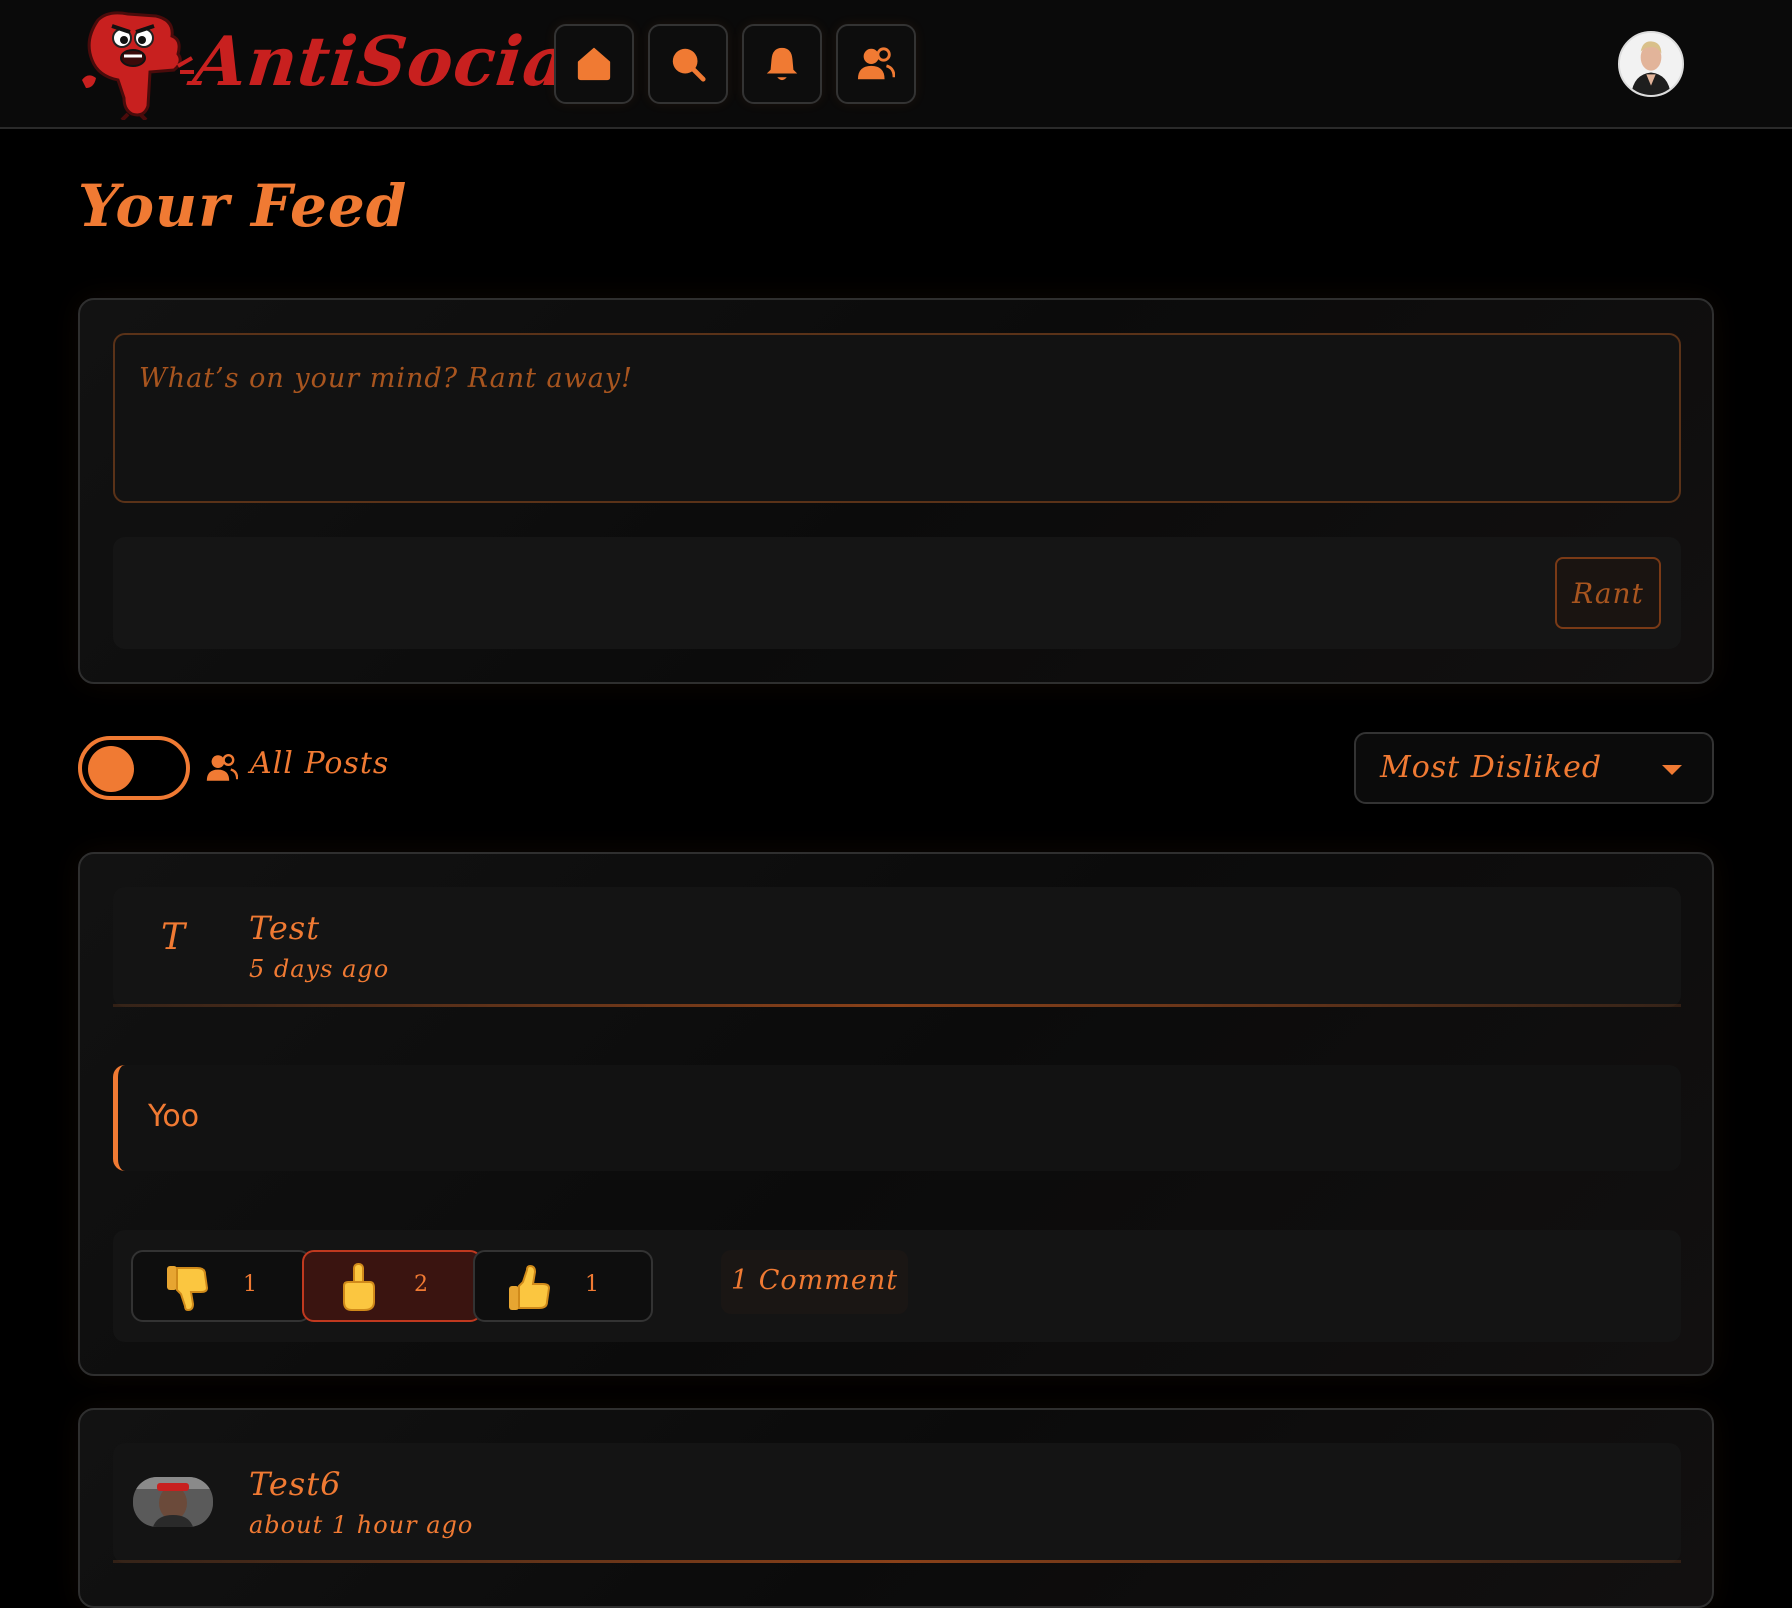  I want to click on post-card: Test6 about 1 hour ago, so click(896, 1508).